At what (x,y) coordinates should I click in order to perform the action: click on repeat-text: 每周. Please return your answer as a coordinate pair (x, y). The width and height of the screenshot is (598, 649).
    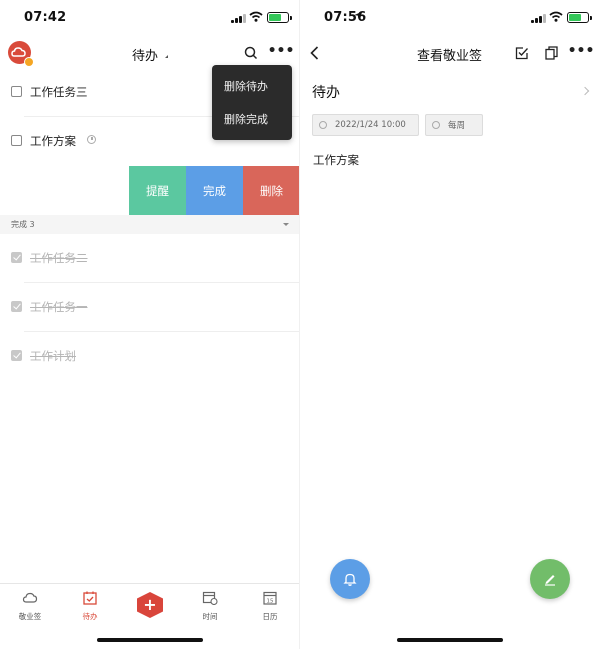
    Looking at the image, I should click on (457, 126).